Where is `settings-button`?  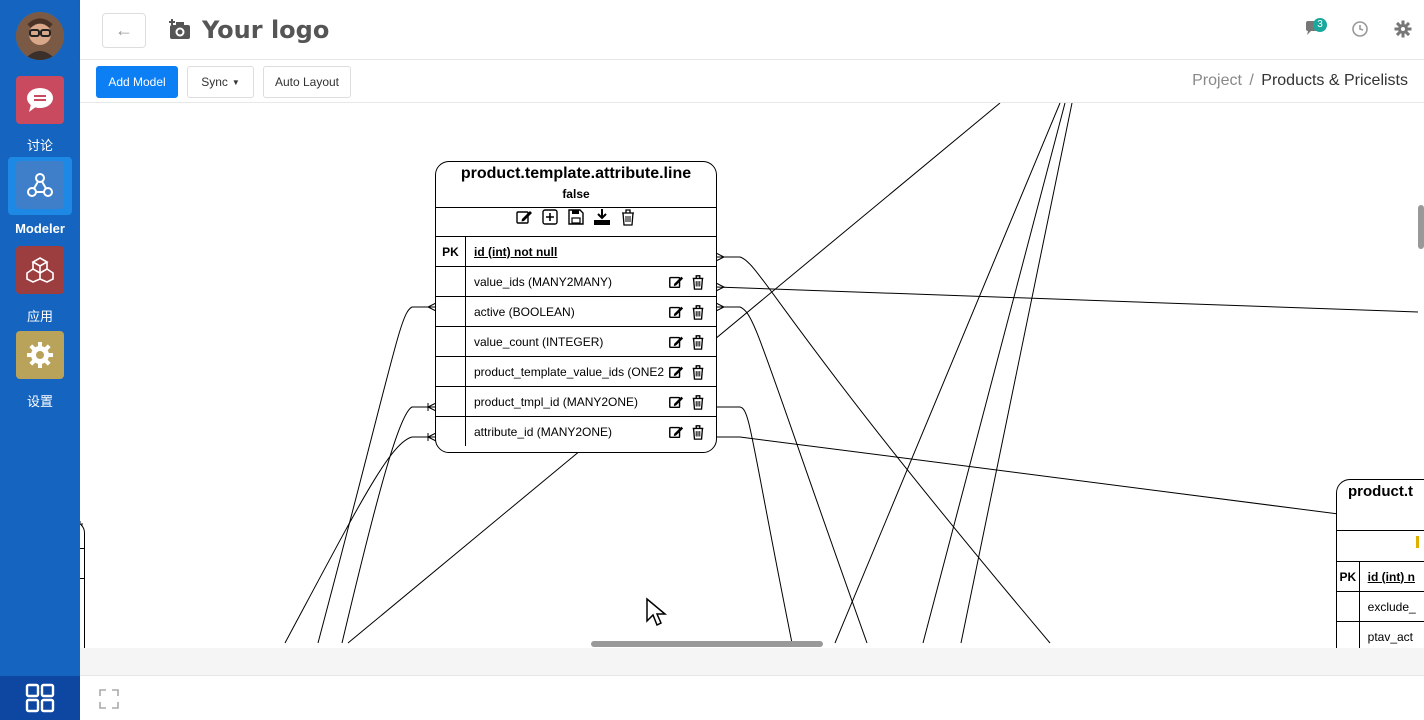 settings-button is located at coordinates (1403, 29).